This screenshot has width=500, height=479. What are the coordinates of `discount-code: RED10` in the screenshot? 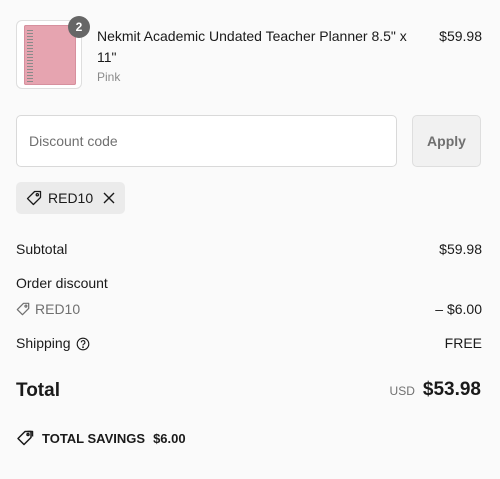 It's located at (249, 309).